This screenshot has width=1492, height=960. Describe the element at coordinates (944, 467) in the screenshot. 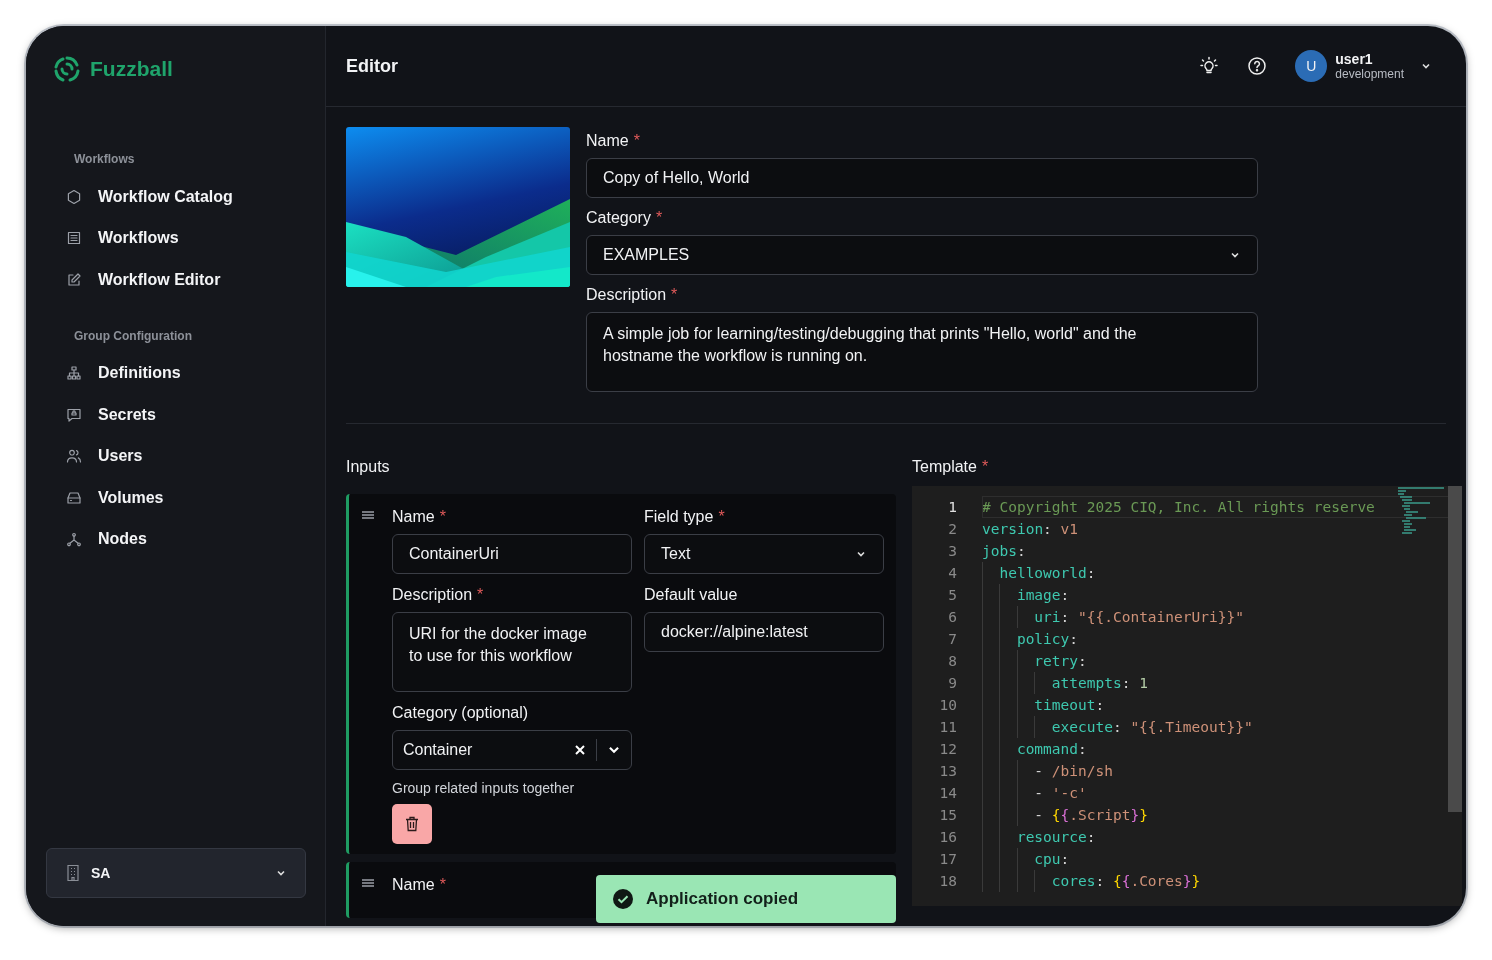

I see `section-title: Template` at that location.